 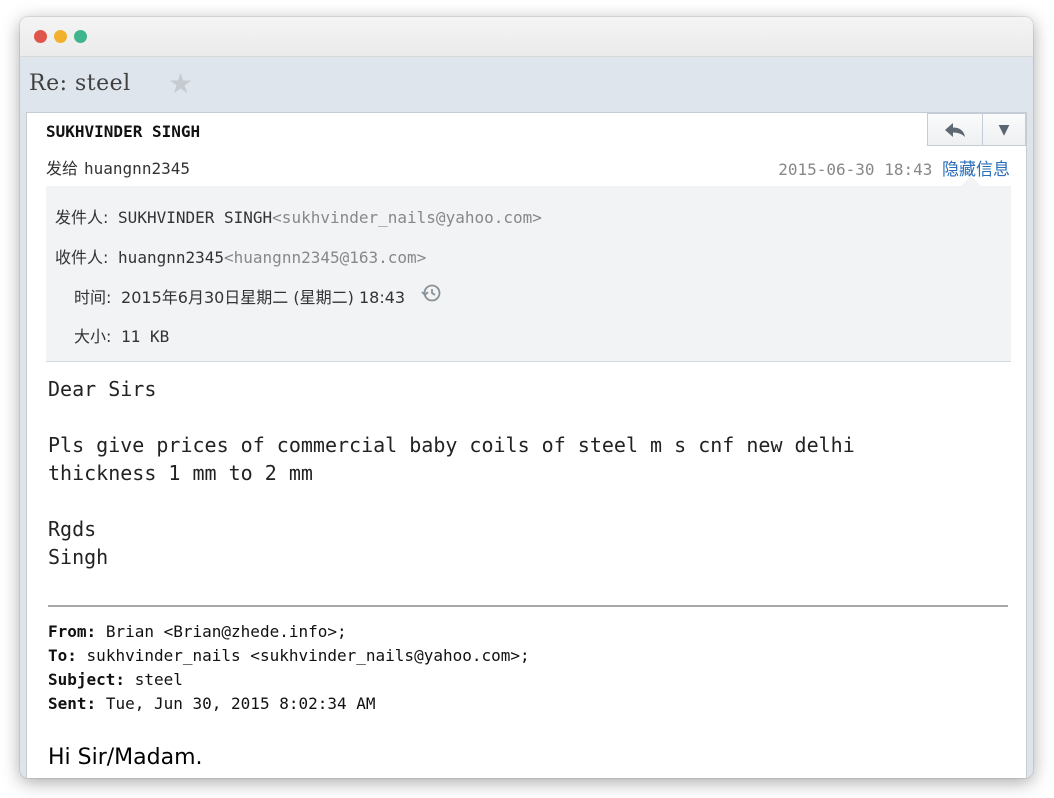 What do you see at coordinates (82, 257) in the screenshot?
I see `details-to-label: 收件人:` at bounding box center [82, 257].